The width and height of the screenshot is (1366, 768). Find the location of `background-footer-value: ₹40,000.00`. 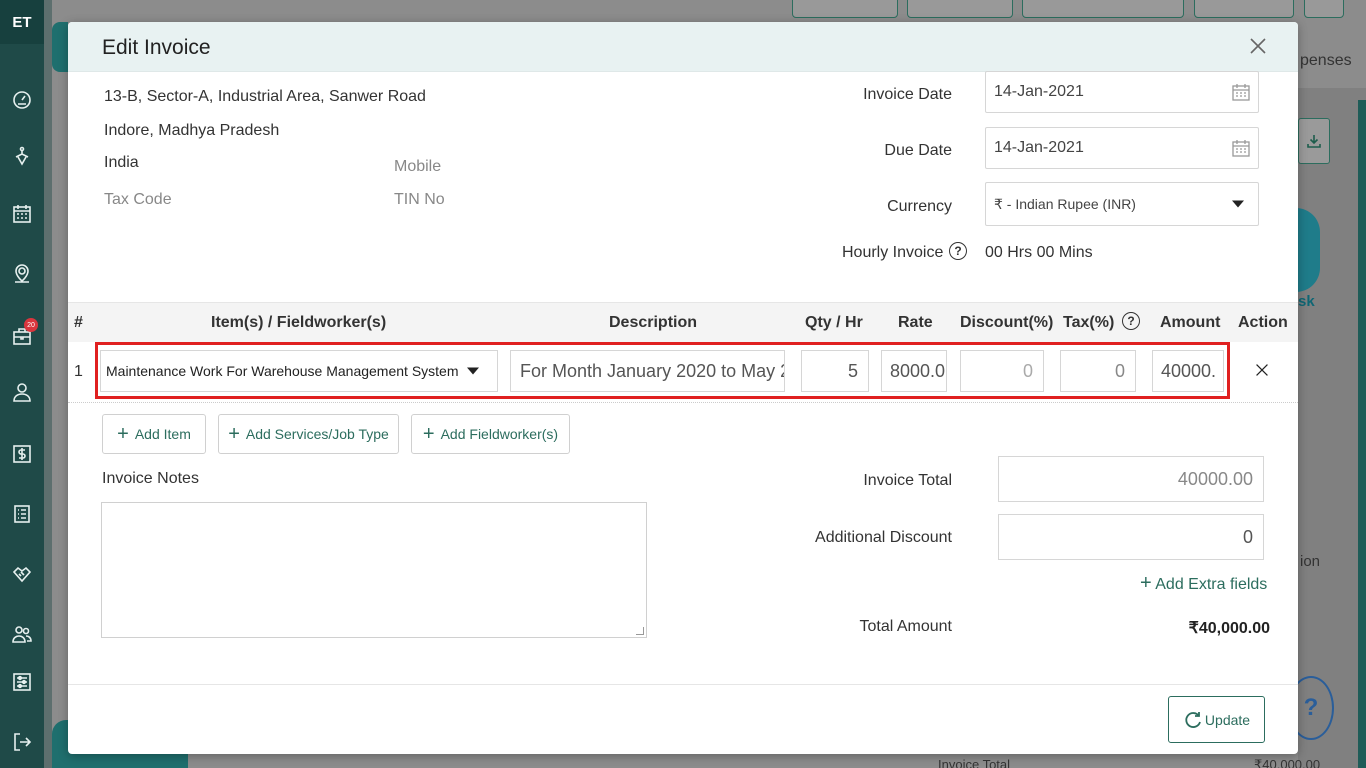

background-footer-value: ₹40,000.00 is located at coordinates (1287, 762).